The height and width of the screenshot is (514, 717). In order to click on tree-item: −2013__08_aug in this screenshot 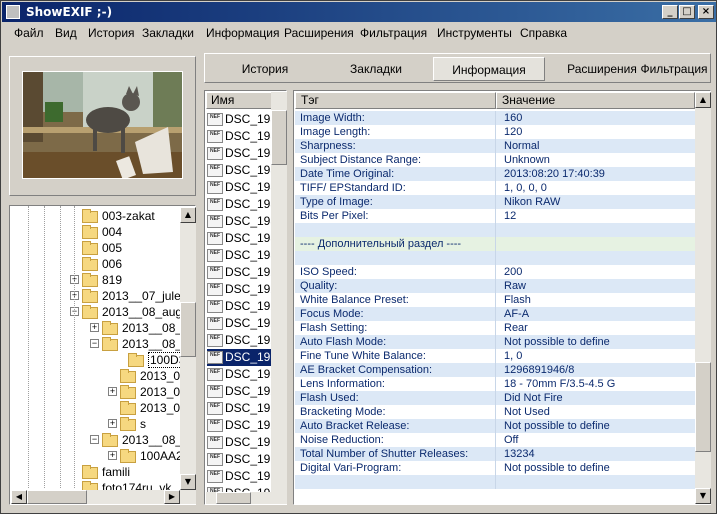, I will do `click(126, 312)`.